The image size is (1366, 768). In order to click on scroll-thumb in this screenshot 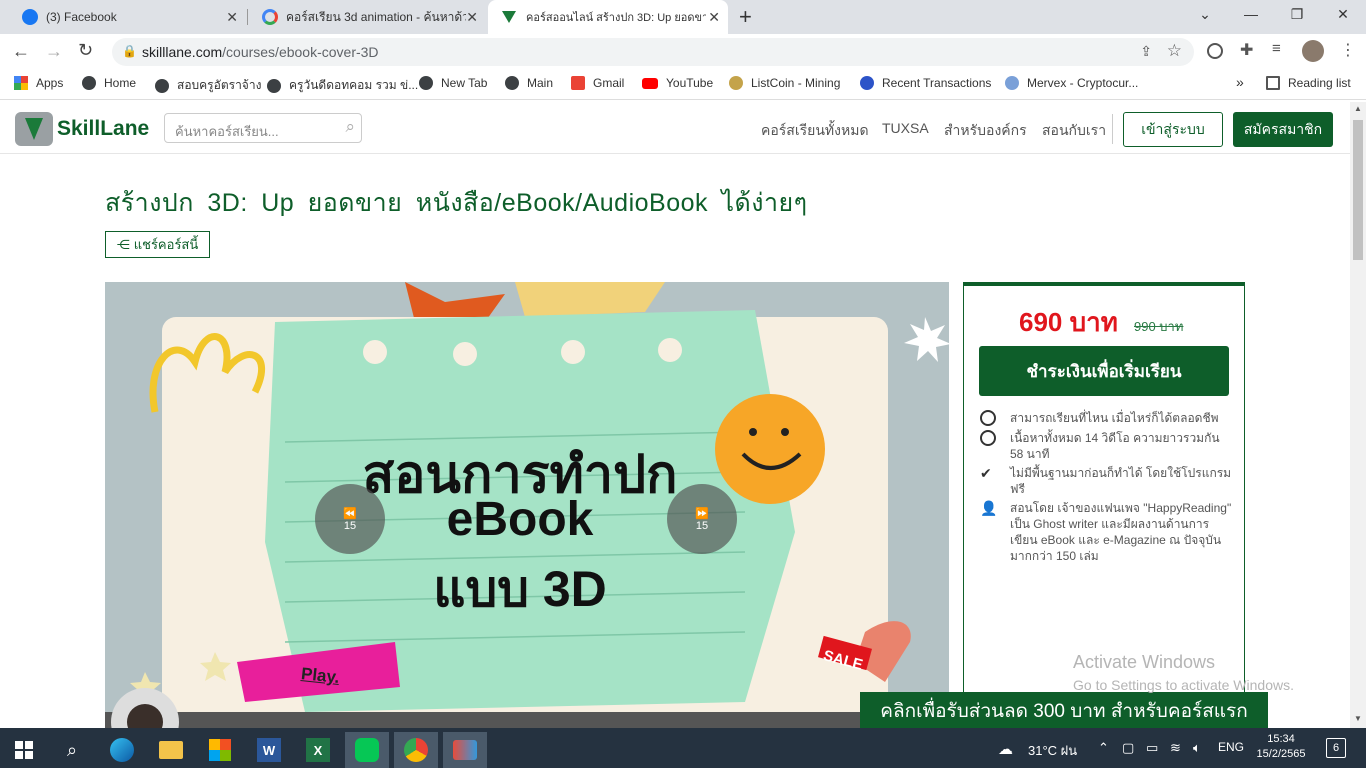, I will do `click(1358, 190)`.